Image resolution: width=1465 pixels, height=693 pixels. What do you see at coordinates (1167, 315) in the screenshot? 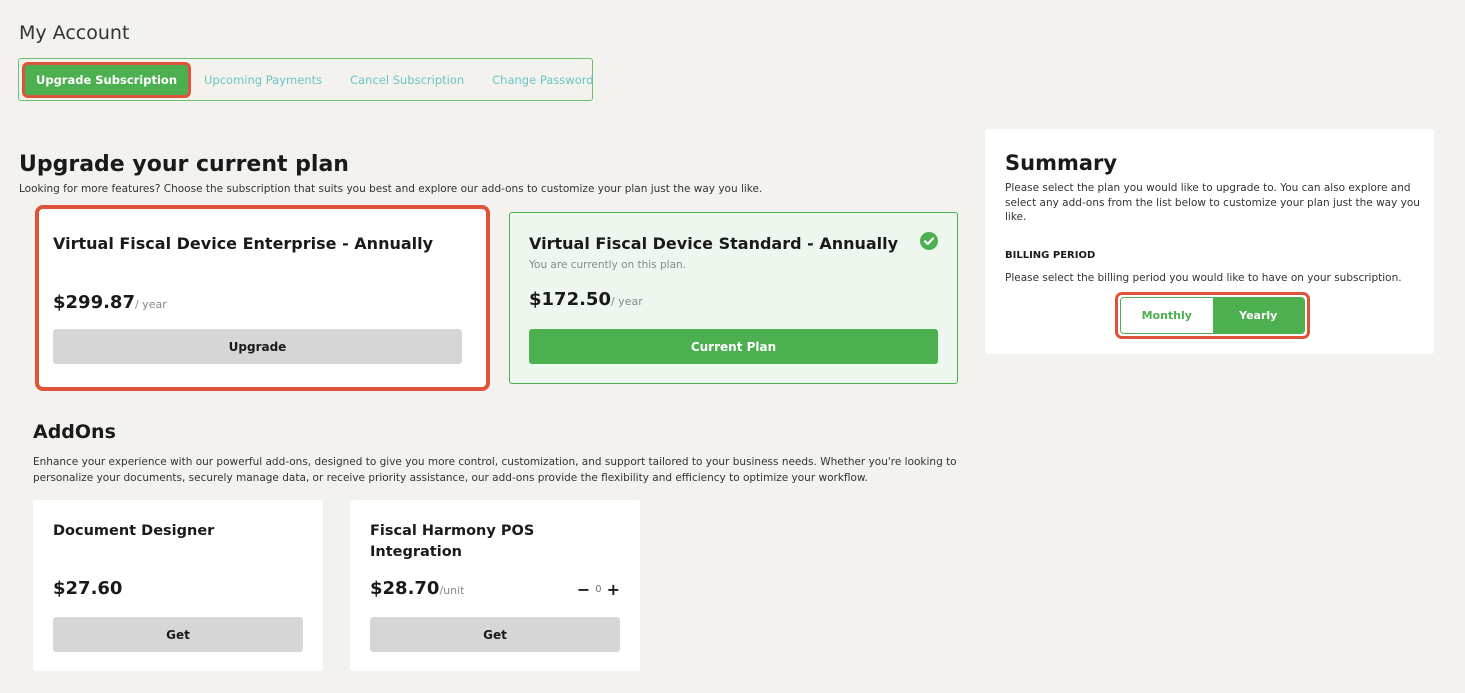
I see `billing-monthly-option: Monthly` at bounding box center [1167, 315].